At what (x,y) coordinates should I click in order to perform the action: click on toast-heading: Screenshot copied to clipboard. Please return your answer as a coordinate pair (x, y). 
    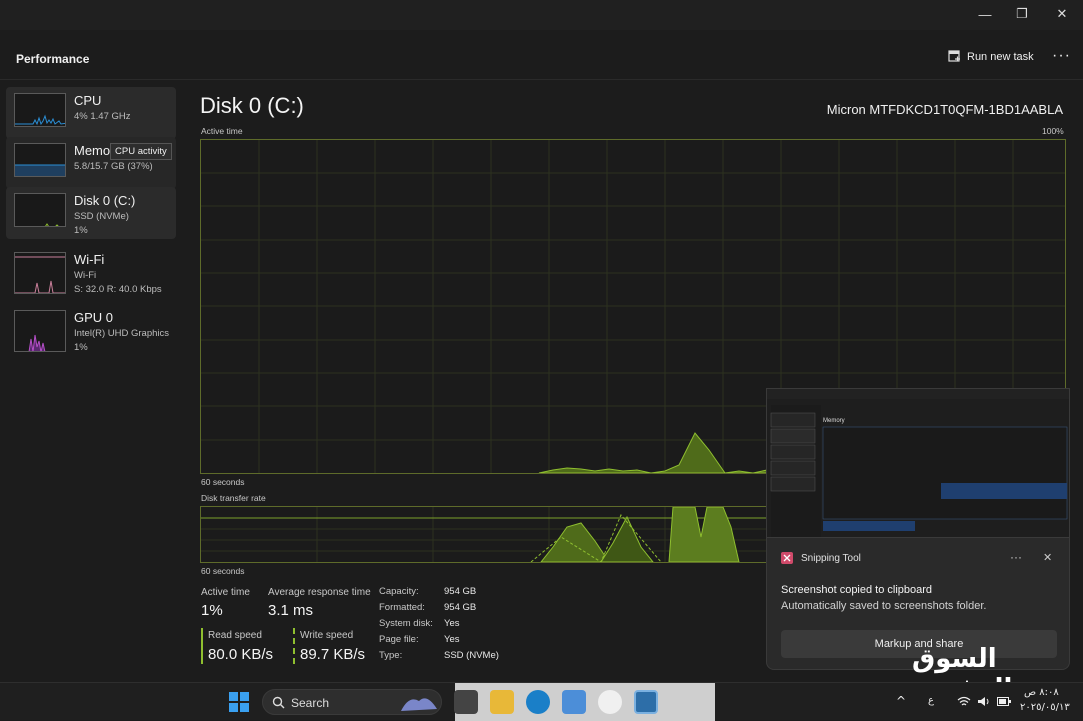
    Looking at the image, I should click on (857, 590).